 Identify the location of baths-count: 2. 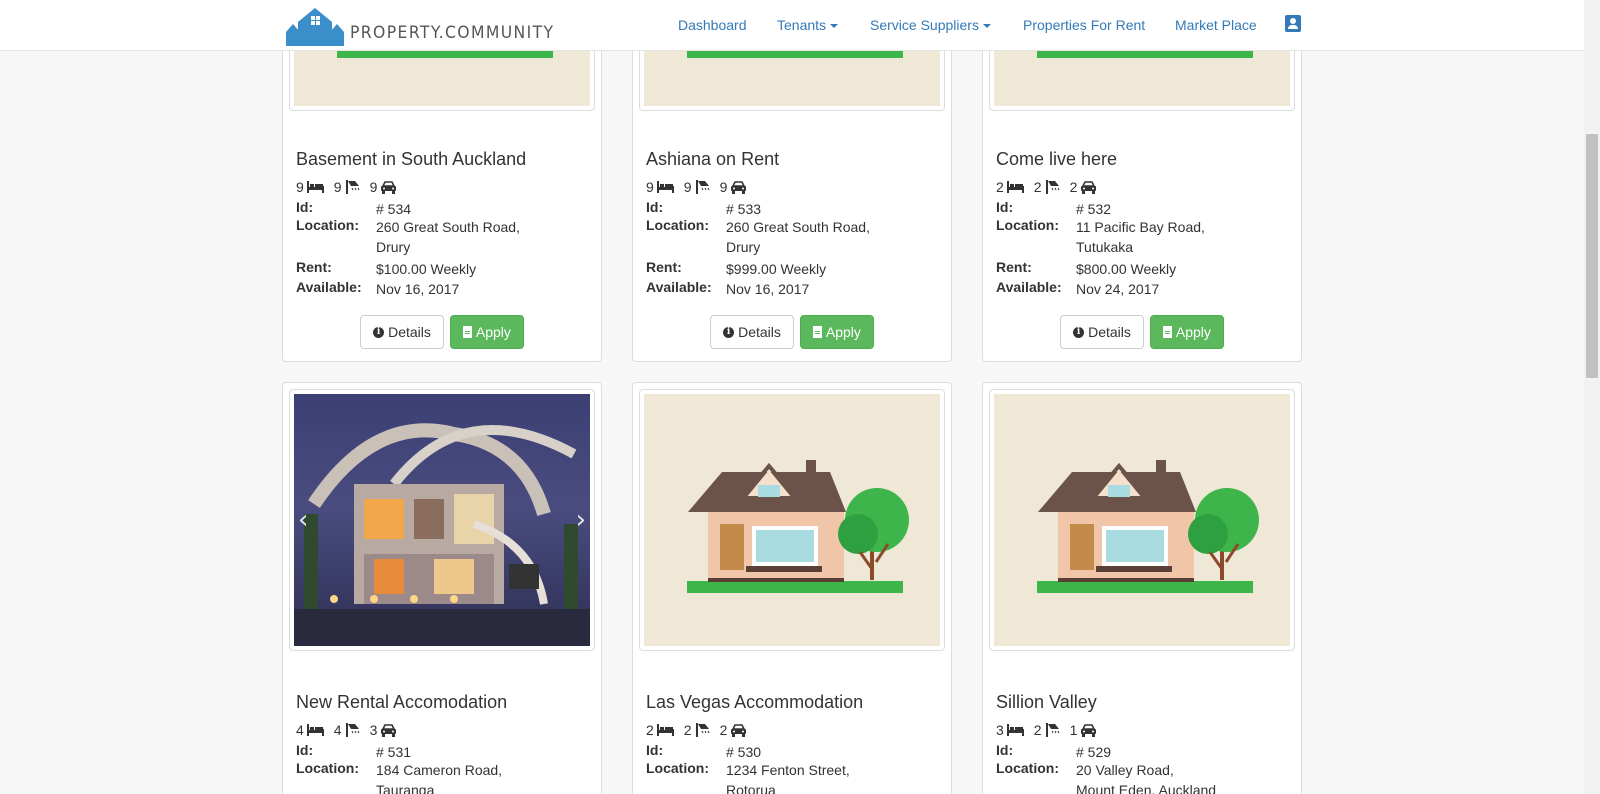
(687, 730).